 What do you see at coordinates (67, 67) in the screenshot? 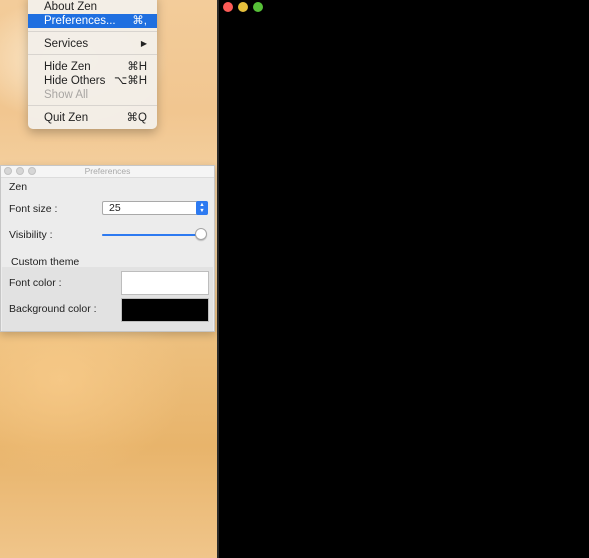
I see `menu-item-label: Hide Zen` at bounding box center [67, 67].